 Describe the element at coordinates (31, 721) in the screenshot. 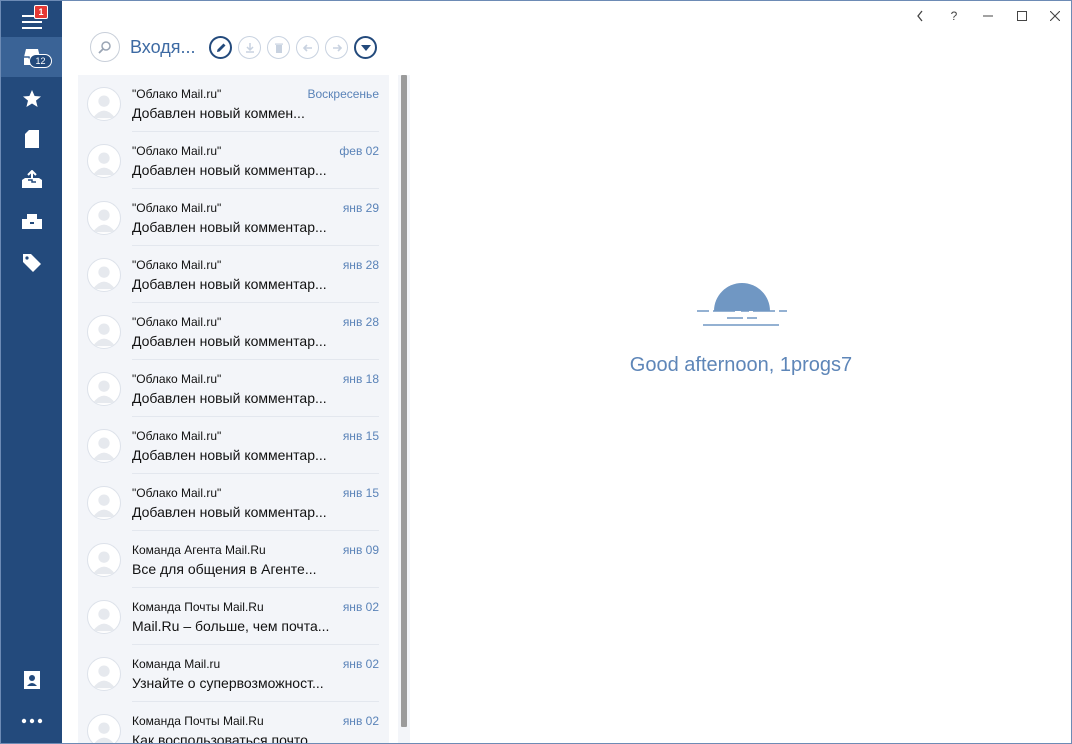

I see `rail-more-button` at that location.